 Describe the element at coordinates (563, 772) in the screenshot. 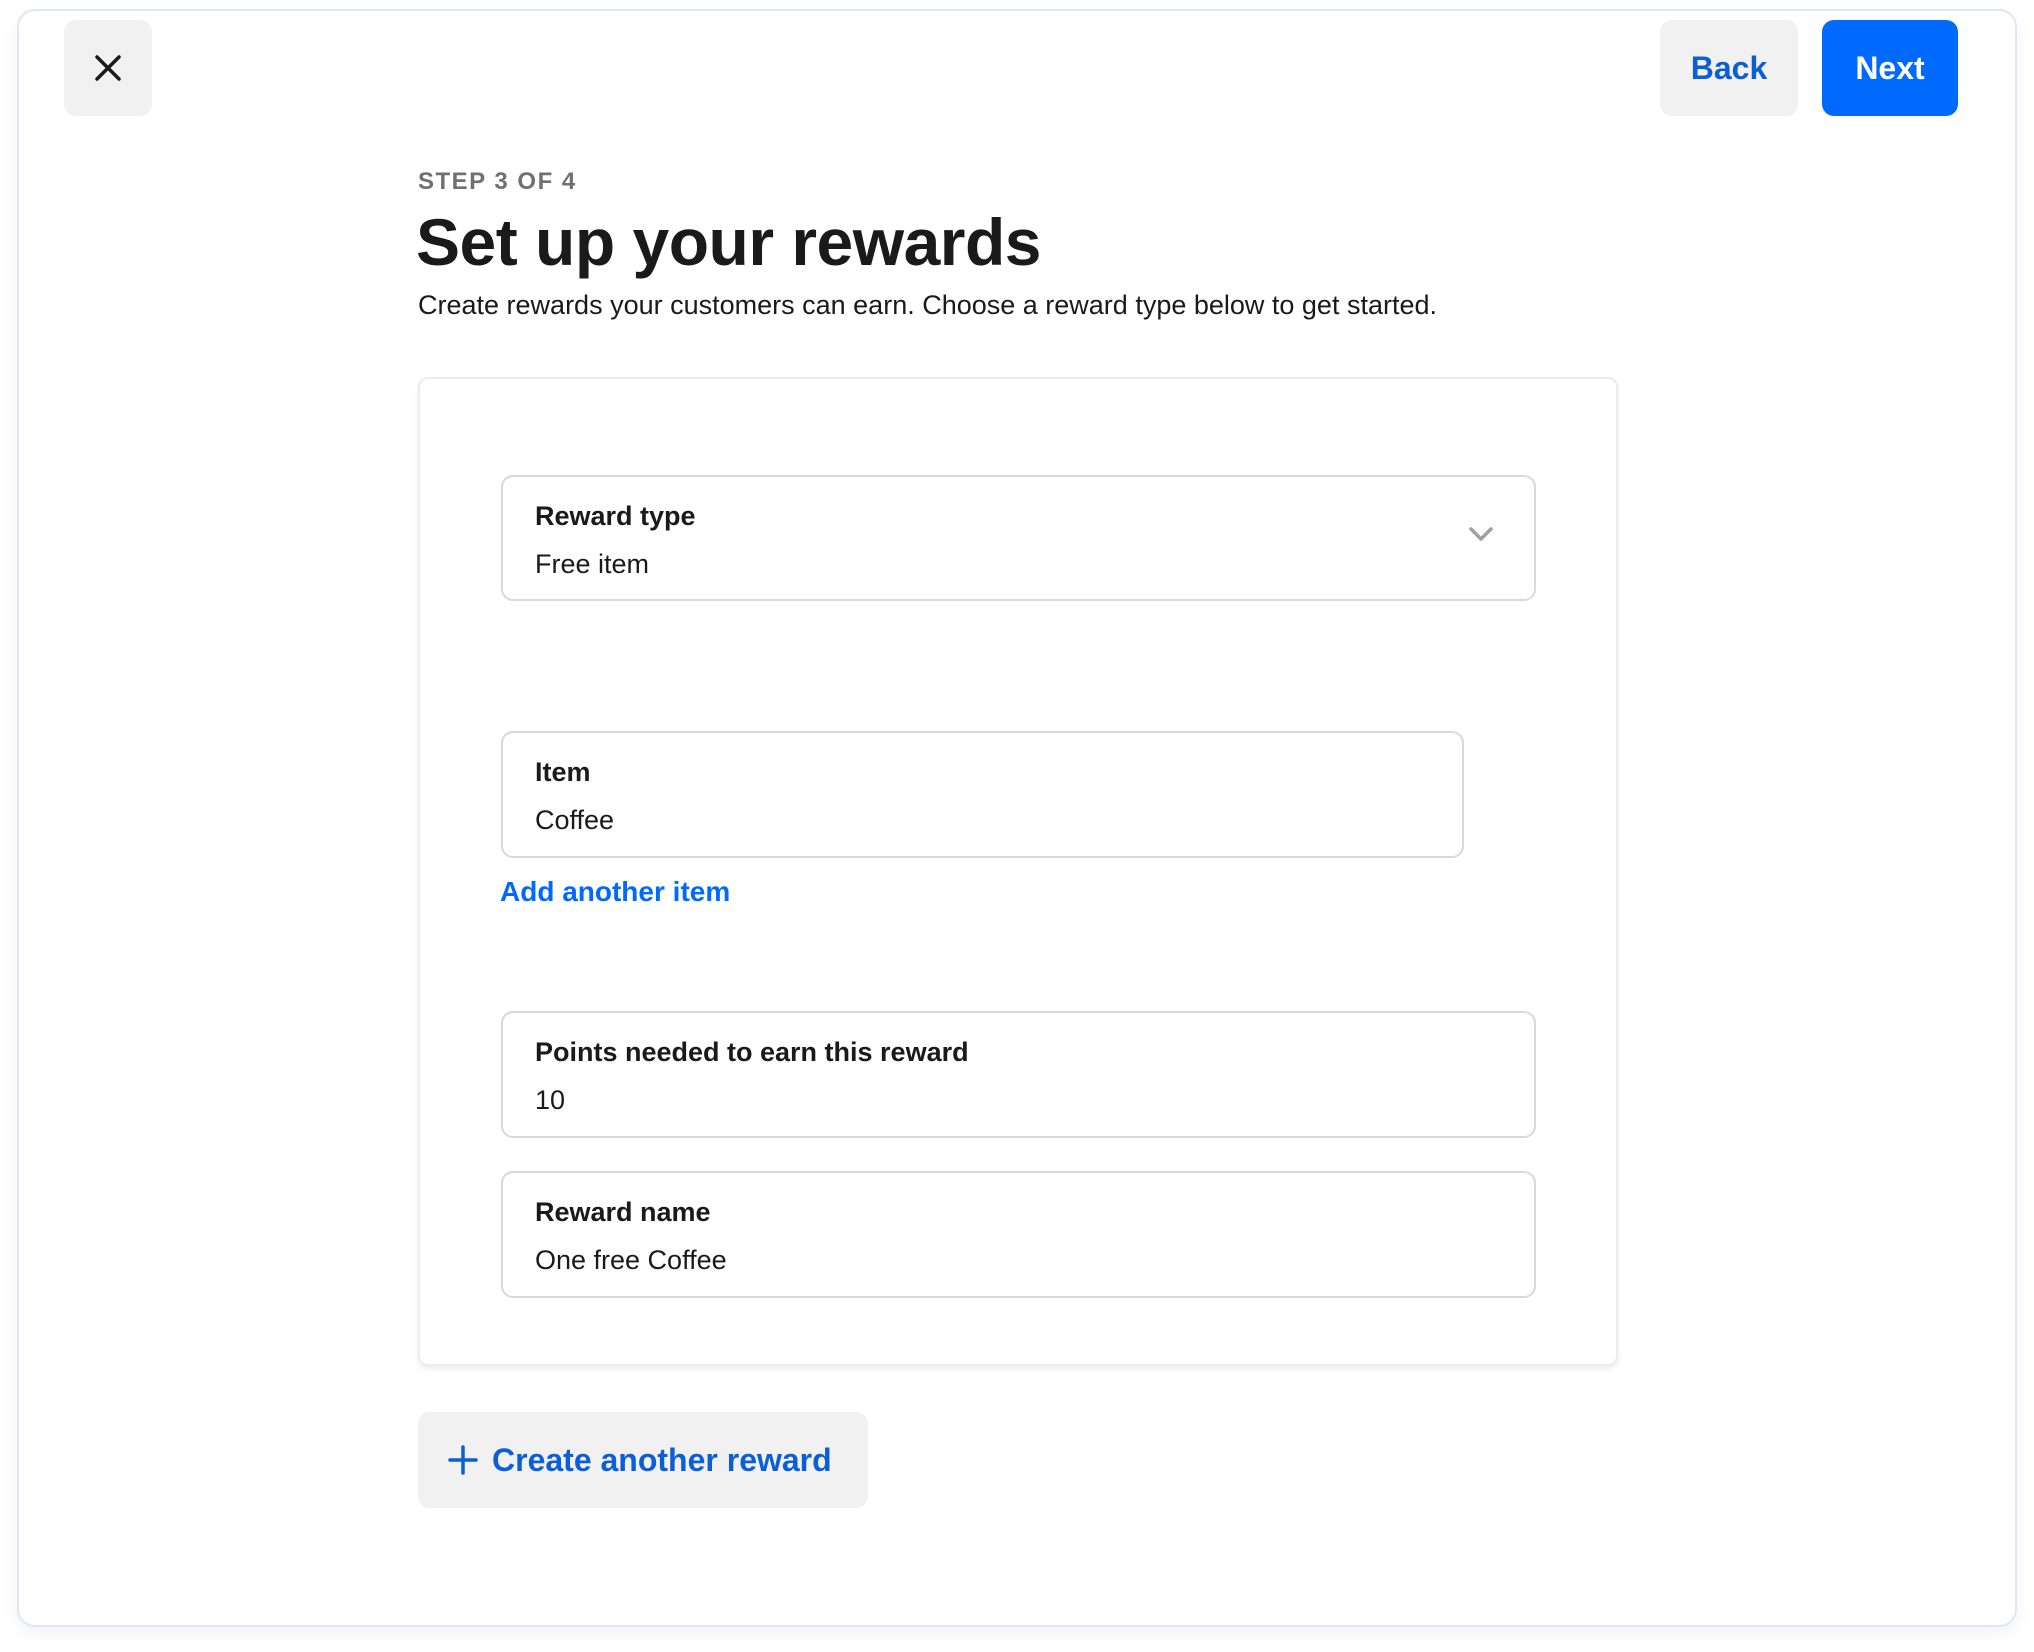

I see `item-label: Item` at that location.